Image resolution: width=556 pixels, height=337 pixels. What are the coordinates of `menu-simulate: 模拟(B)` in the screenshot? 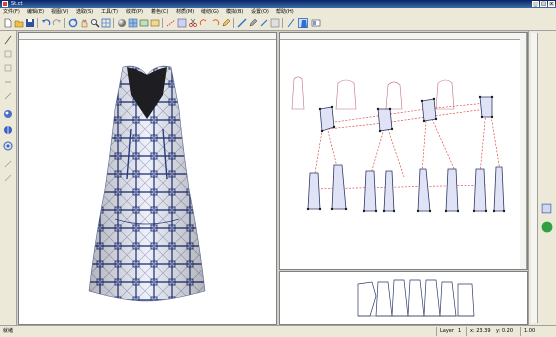 It's located at (234, 12).